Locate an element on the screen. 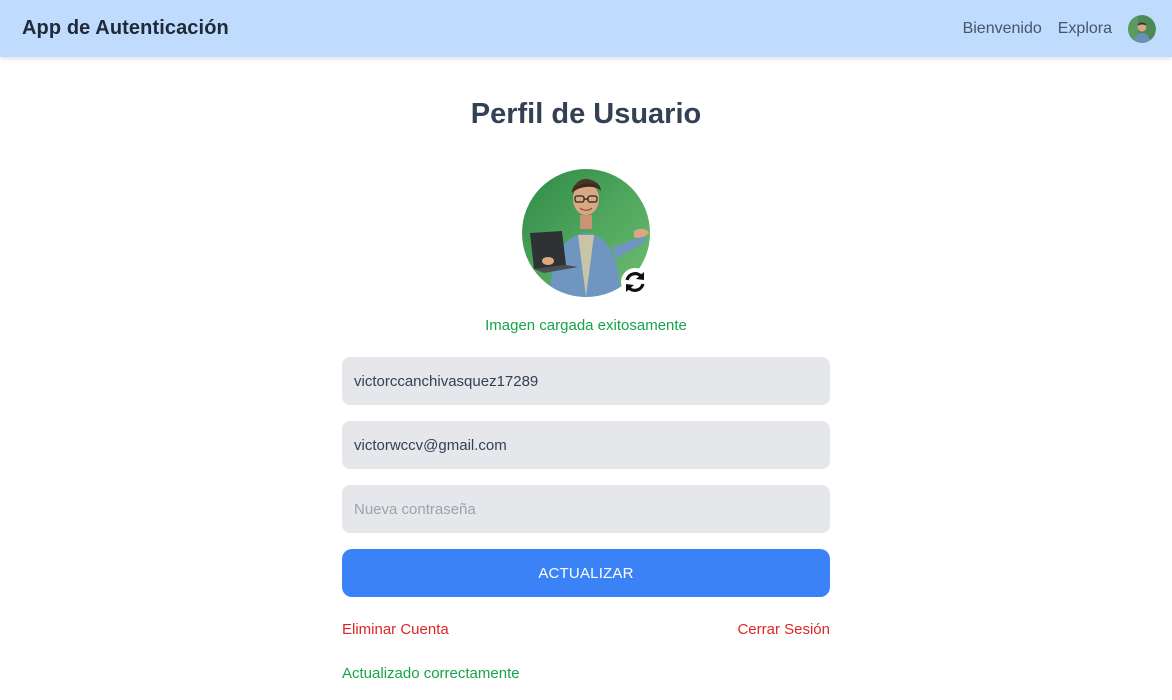  nav-link-explora: Explora is located at coordinates (1085, 29).